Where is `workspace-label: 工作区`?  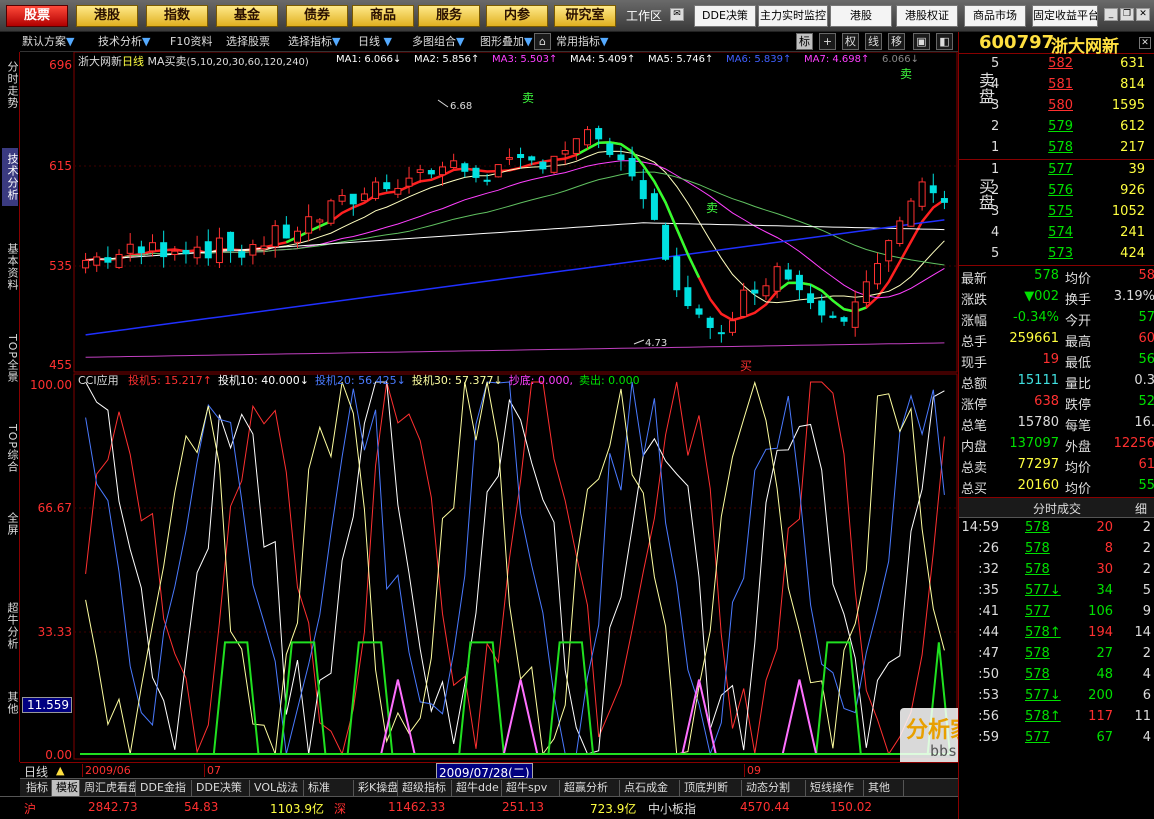
workspace-label: 工作区 is located at coordinates (644, 16).